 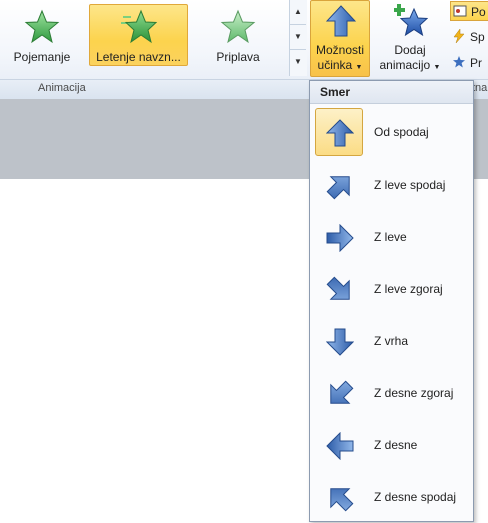 What do you see at coordinates (396, 445) in the screenshot?
I see `direction-item-label: Z desne` at bounding box center [396, 445].